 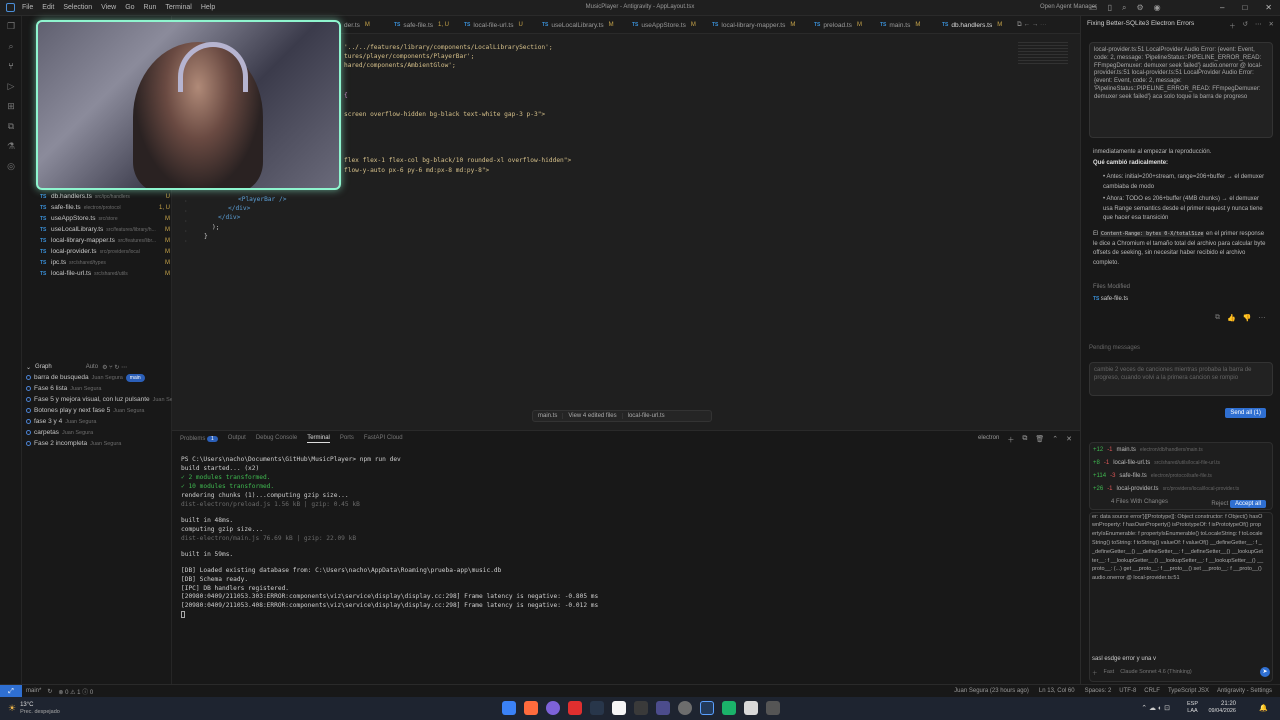 I want to click on menu-terminal: Terminal, so click(x=178, y=7).